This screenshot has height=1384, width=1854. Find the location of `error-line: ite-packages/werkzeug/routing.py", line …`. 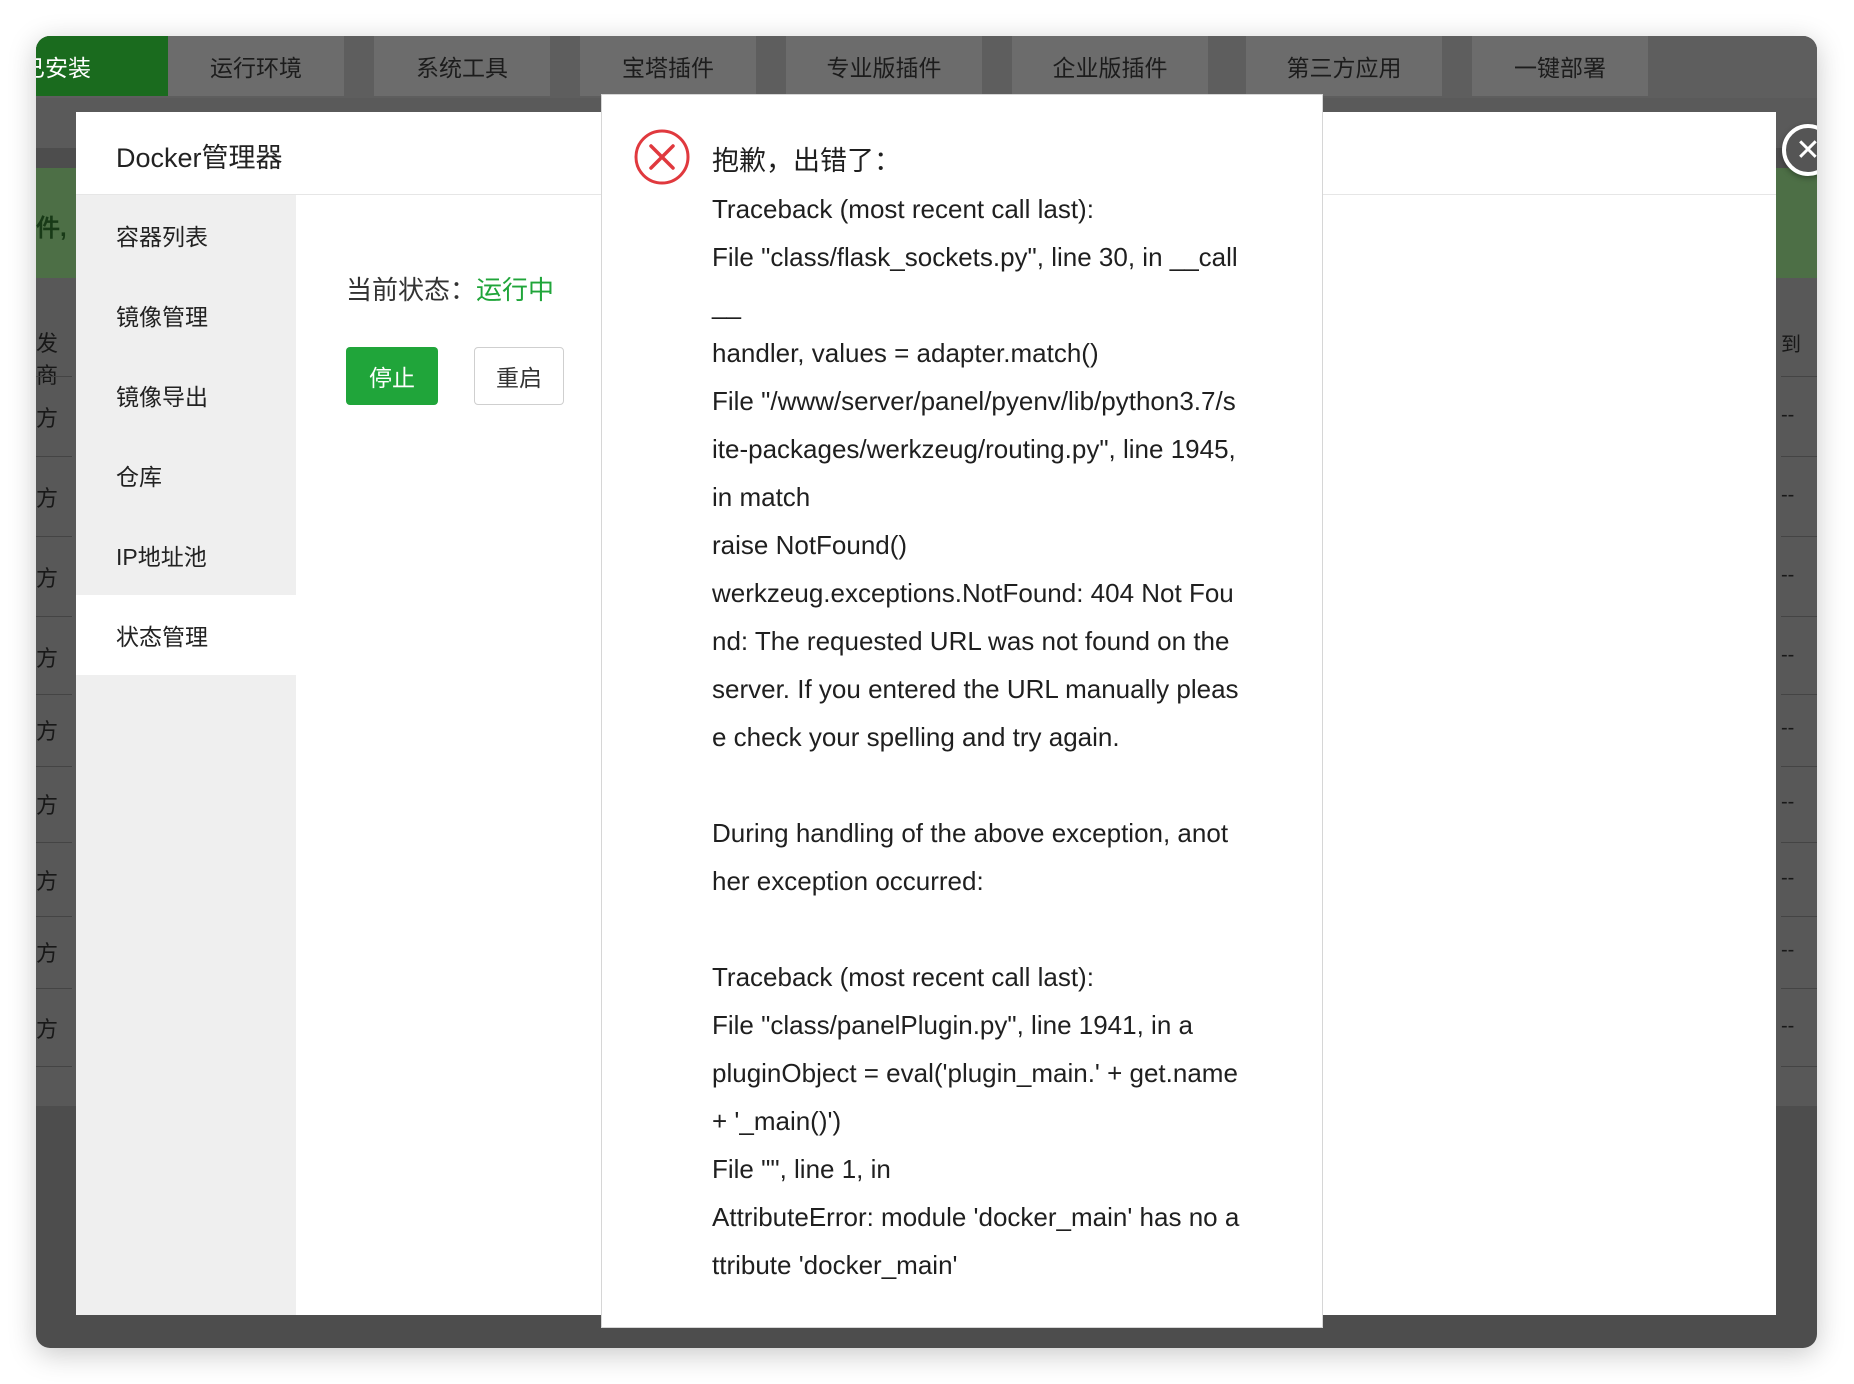

error-line: ite-packages/werkzeug/routing.py", line … is located at coordinates (974, 449).